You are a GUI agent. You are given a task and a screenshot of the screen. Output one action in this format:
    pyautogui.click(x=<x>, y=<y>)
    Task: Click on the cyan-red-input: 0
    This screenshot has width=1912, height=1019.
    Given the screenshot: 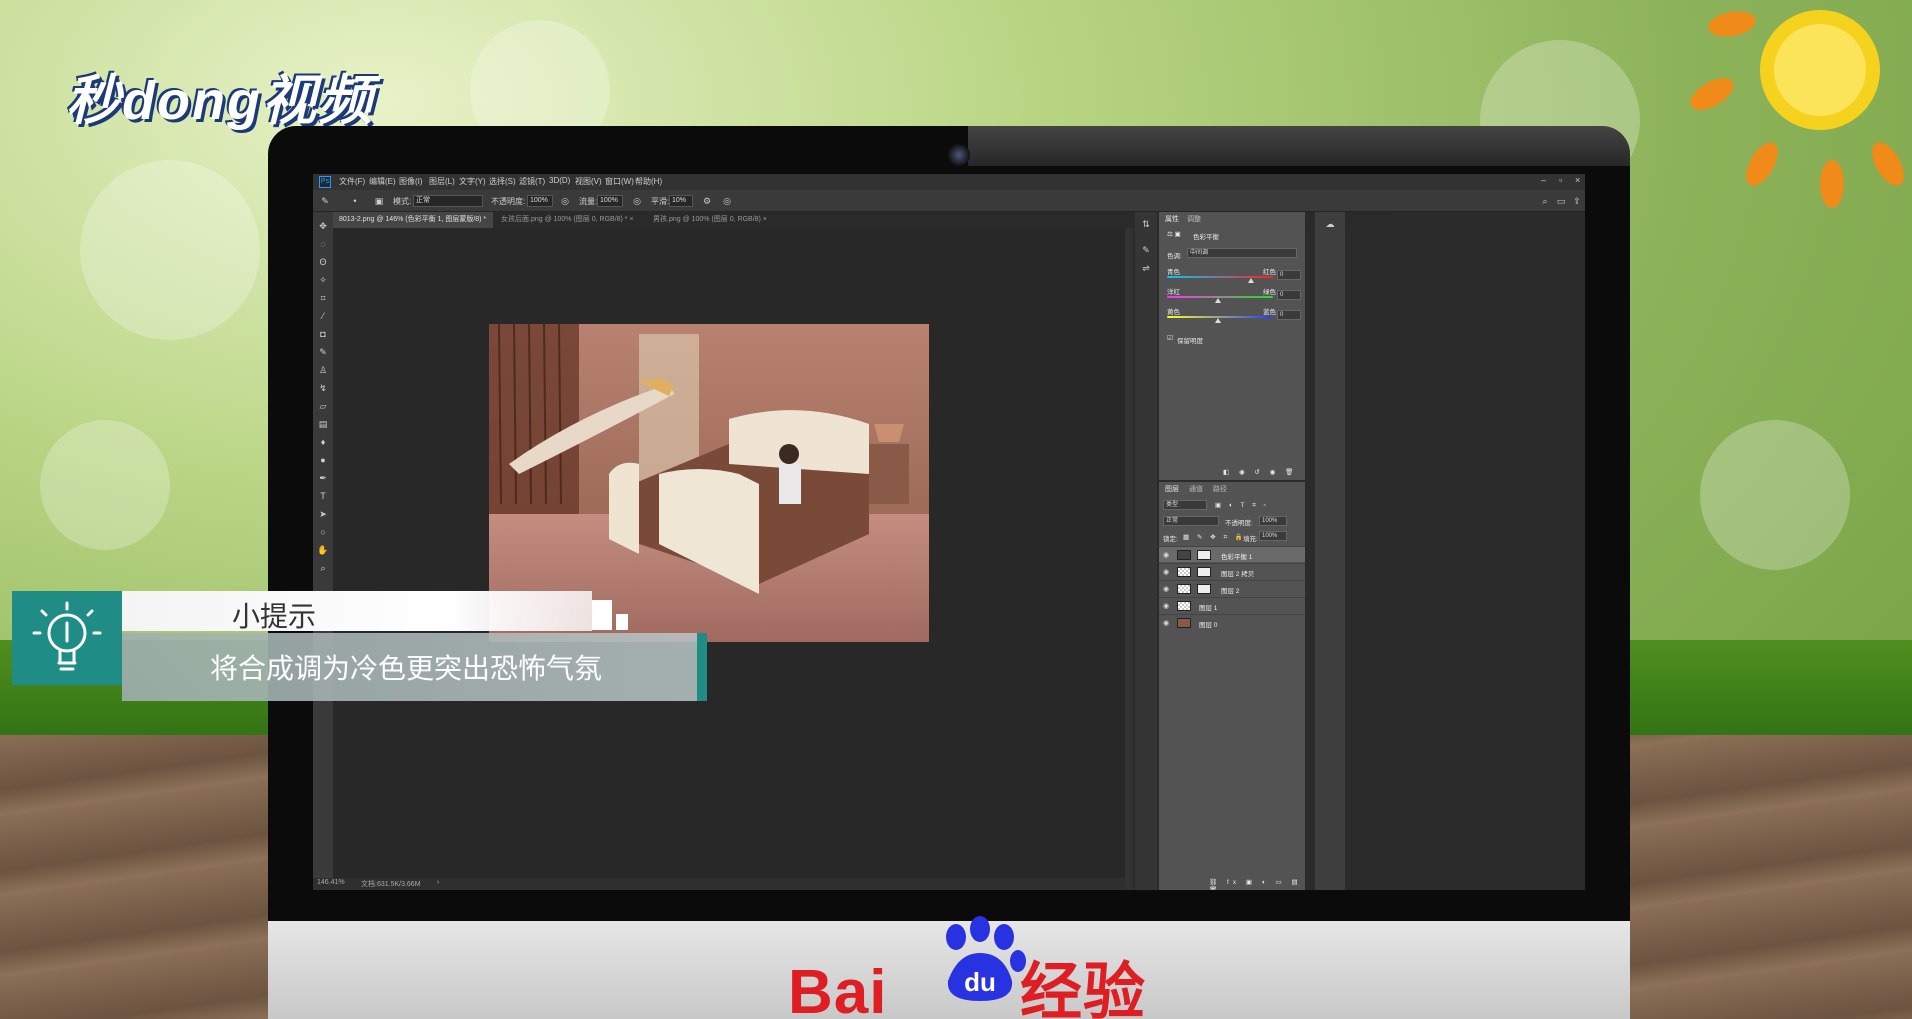 What is the action you would take?
    pyautogui.click(x=1289, y=275)
    